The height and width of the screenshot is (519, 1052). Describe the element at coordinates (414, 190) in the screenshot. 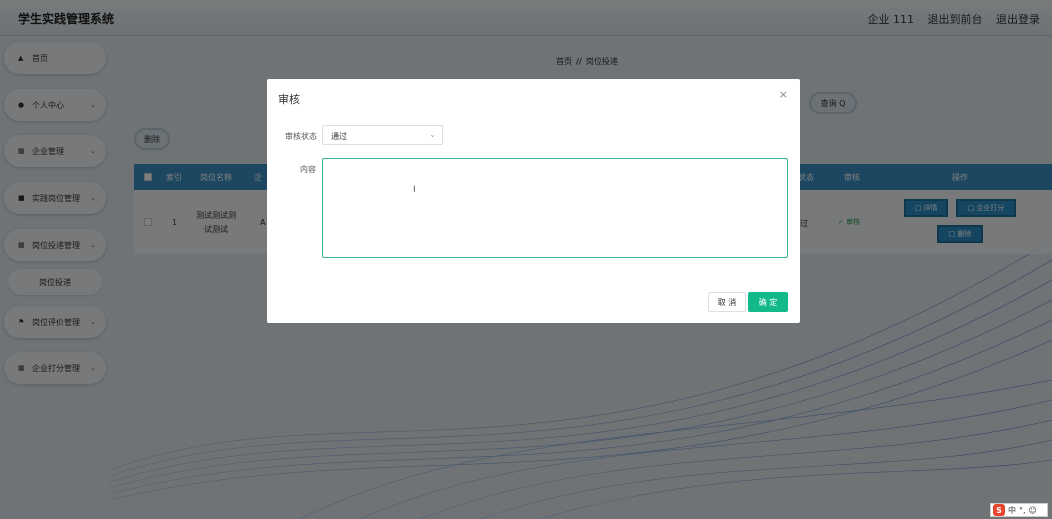

I see `text-cursor-icon: I` at that location.